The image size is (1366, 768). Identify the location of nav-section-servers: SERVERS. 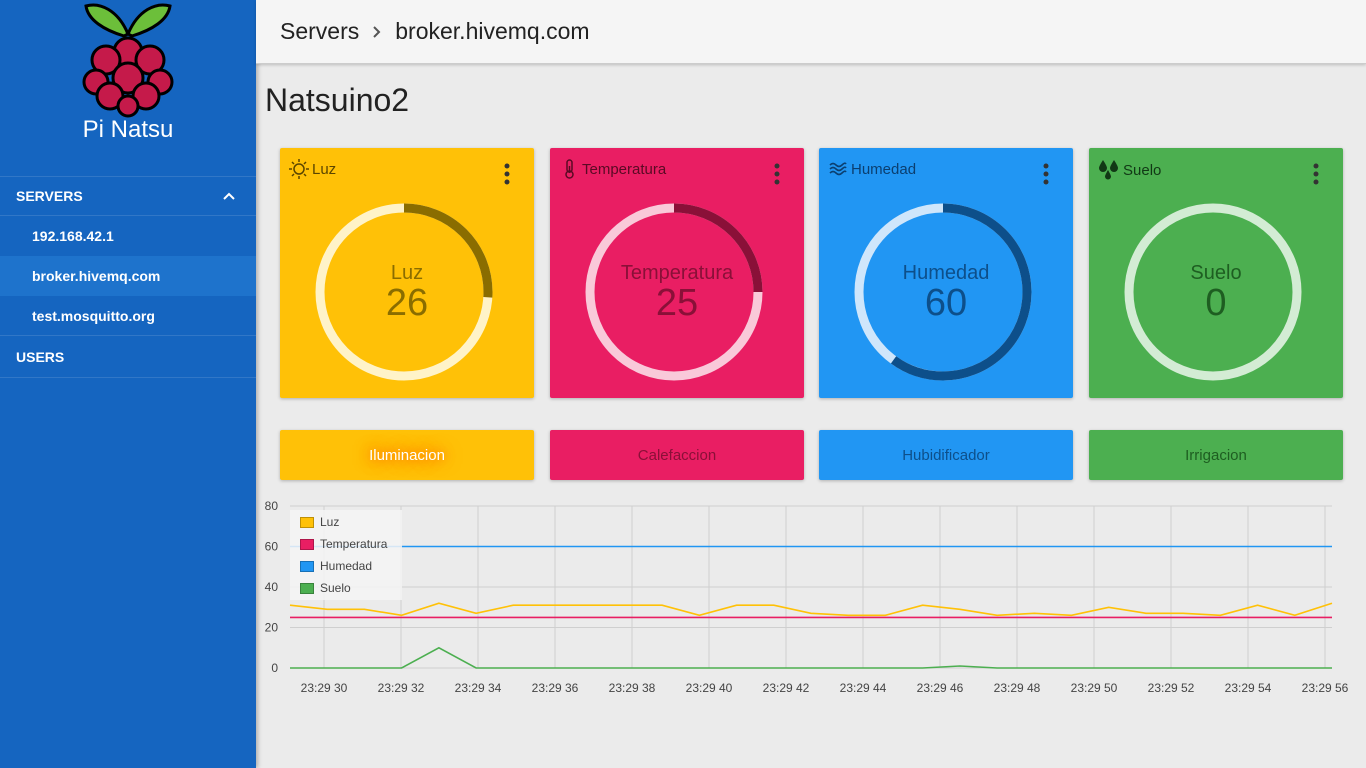
(128, 196).